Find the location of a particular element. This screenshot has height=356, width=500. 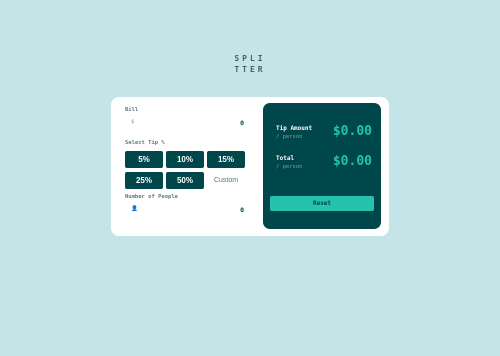

tip-amount-row: Tip Amount / person $0.00 is located at coordinates (324, 136).